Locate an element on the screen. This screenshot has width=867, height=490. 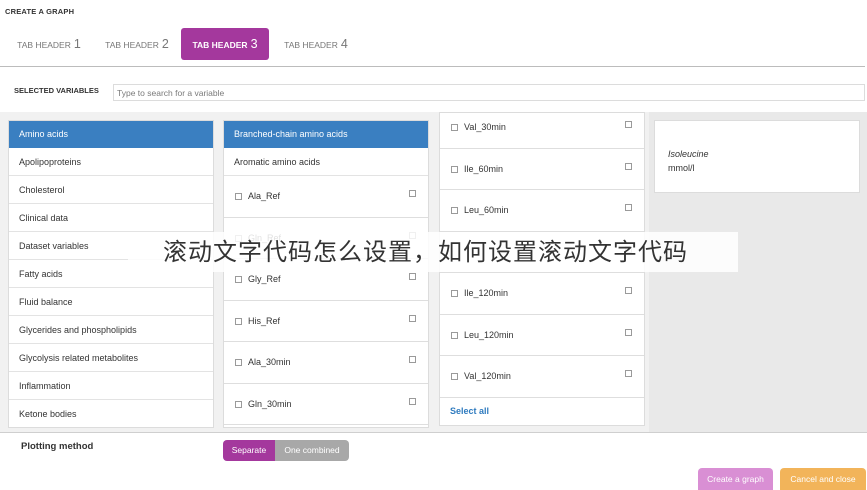
variable-label: Gln_30min is located at coordinates (270, 403).